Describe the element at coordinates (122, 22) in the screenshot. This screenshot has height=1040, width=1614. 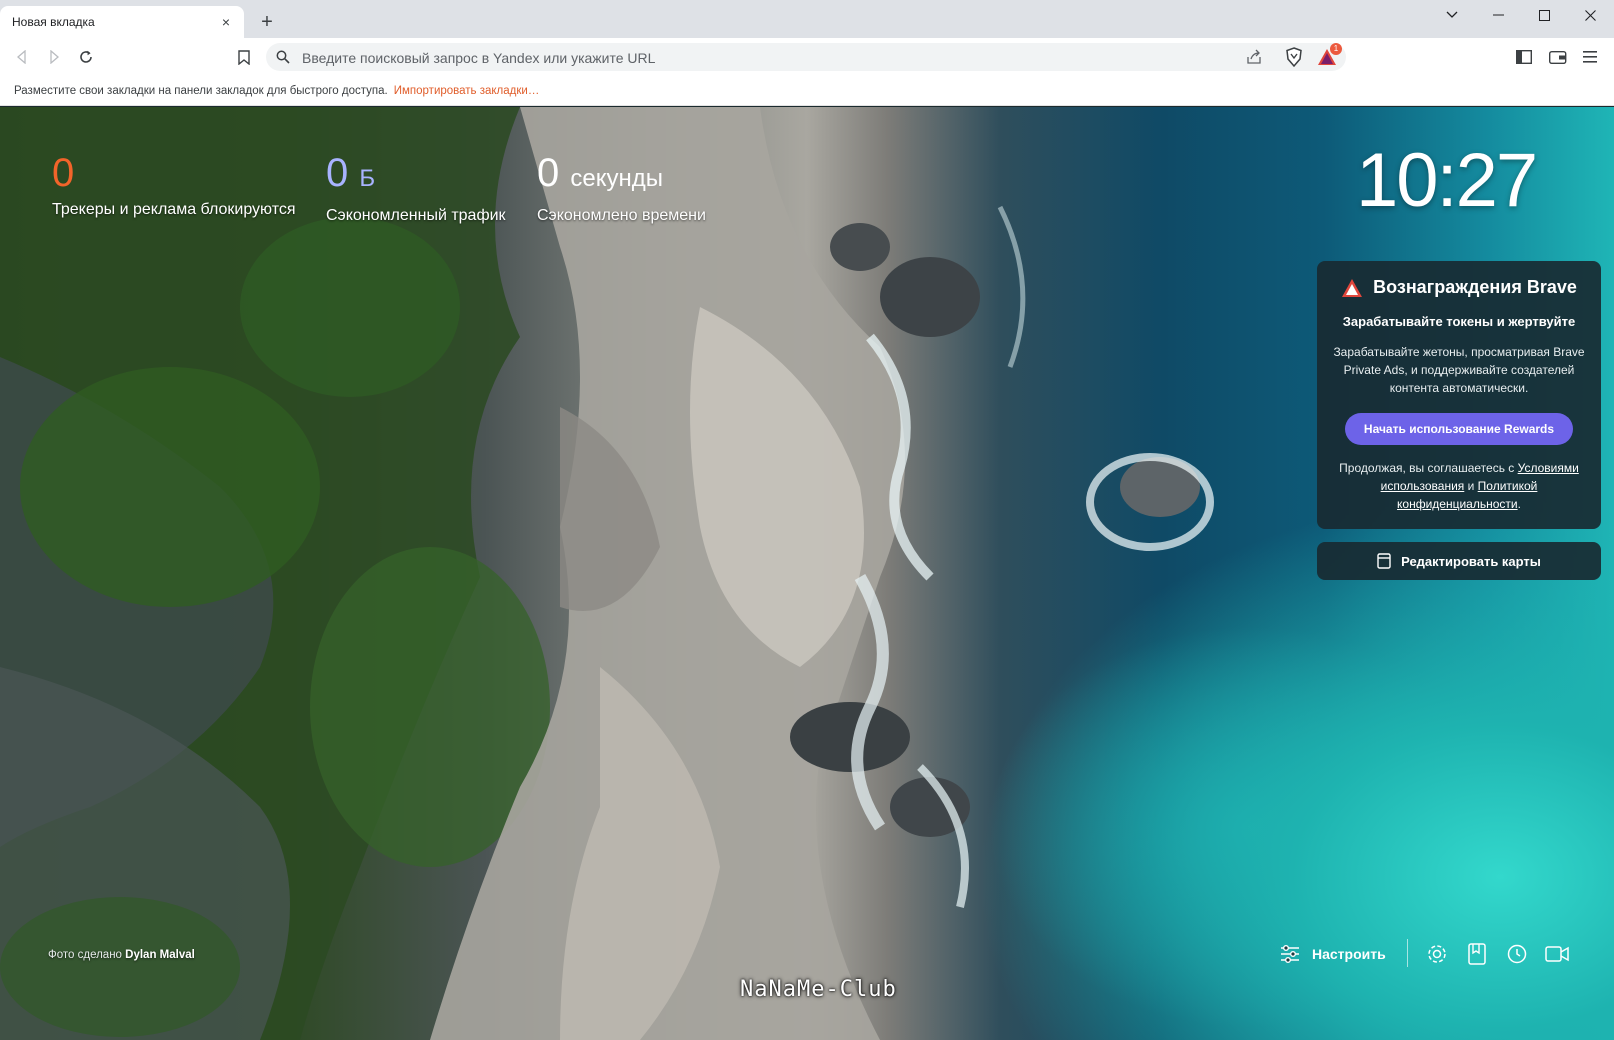
I see `tab-new-tab: Новая вкладка ×` at that location.